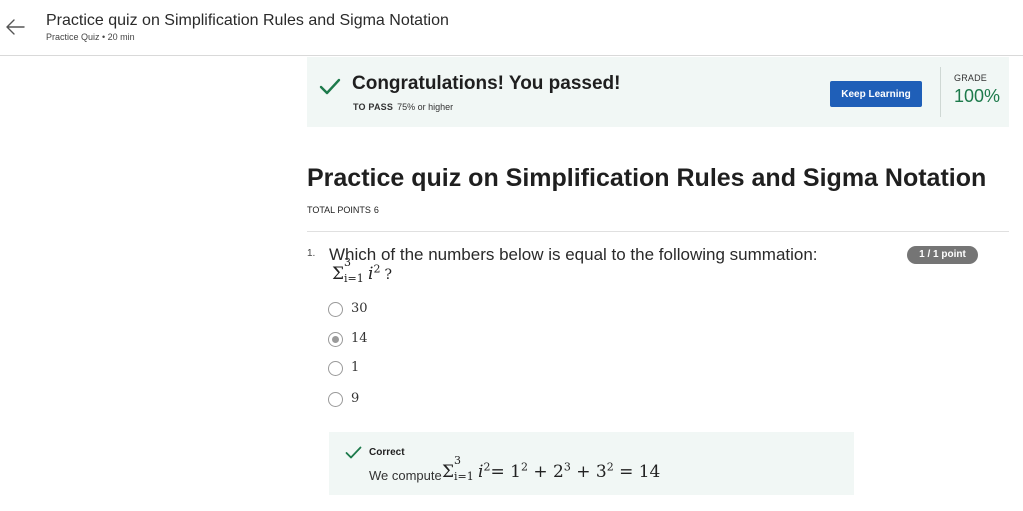 This screenshot has height=511, width=1023. Describe the element at coordinates (377, 269) in the screenshot. I see `sigma-exponent: 2` at that location.